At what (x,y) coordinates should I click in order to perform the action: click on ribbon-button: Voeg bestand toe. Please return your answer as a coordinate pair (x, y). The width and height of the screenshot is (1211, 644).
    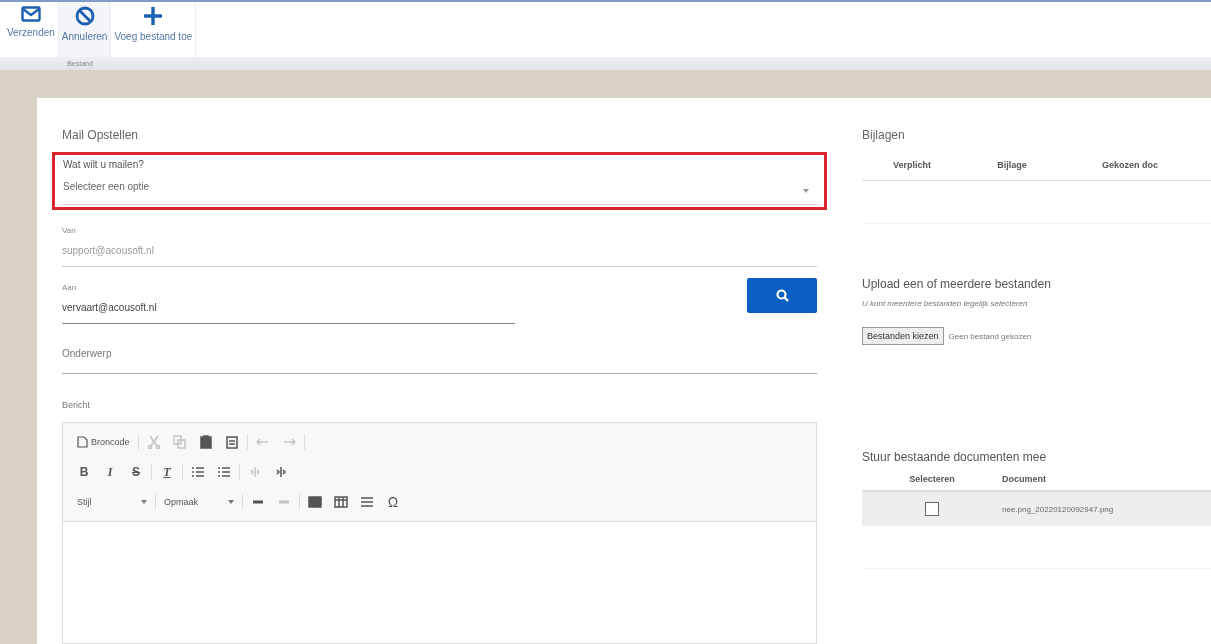
    Looking at the image, I should click on (154, 29).